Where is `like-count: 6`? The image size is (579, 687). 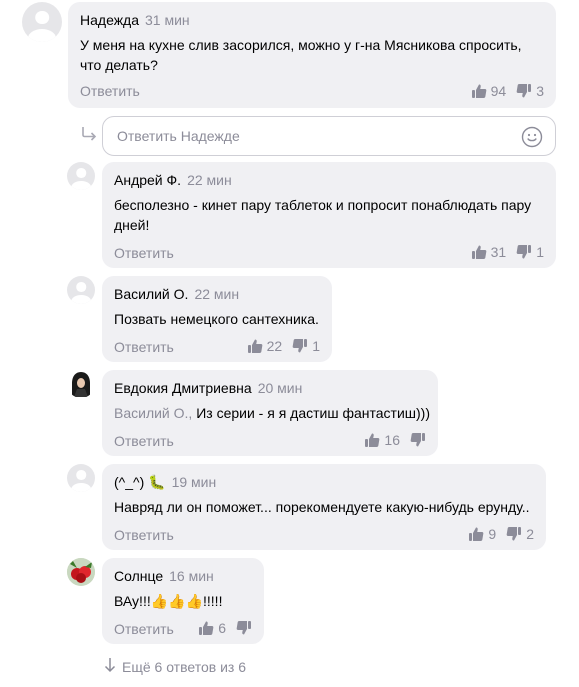 like-count: 6 is located at coordinates (222, 628).